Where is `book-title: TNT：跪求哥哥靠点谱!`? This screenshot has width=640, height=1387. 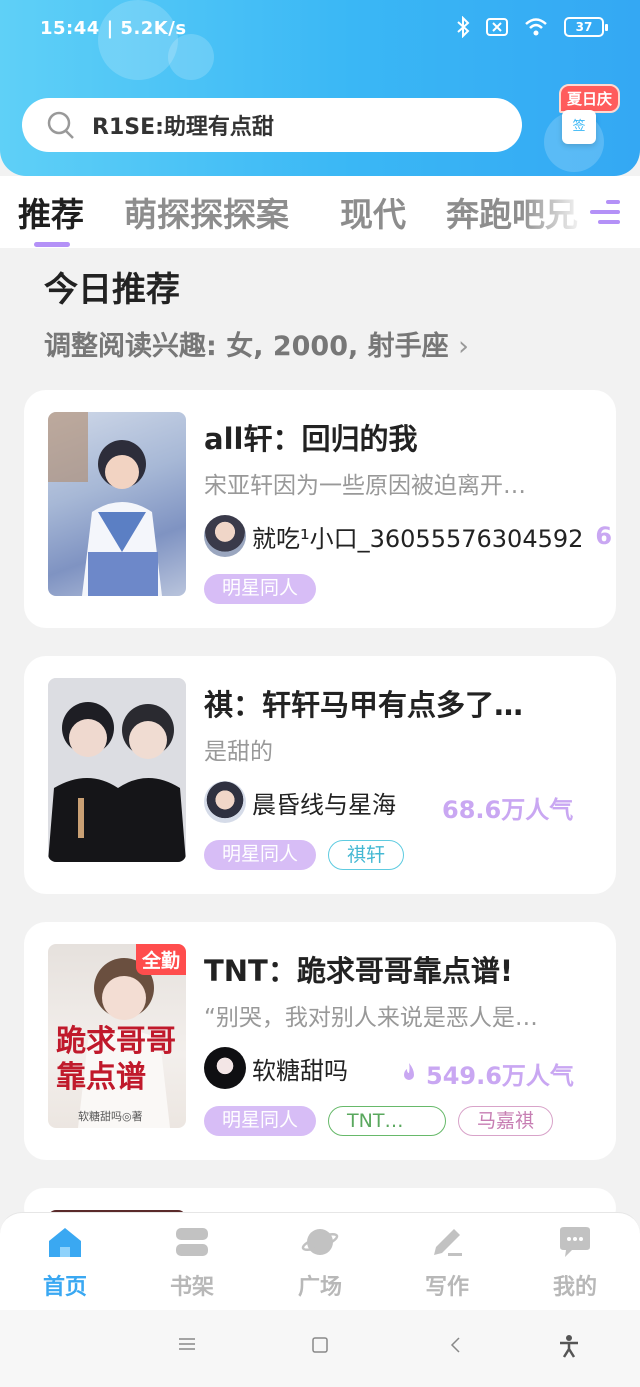 book-title: TNT：跪求哥哥靠点谱! is located at coordinates (359, 971).